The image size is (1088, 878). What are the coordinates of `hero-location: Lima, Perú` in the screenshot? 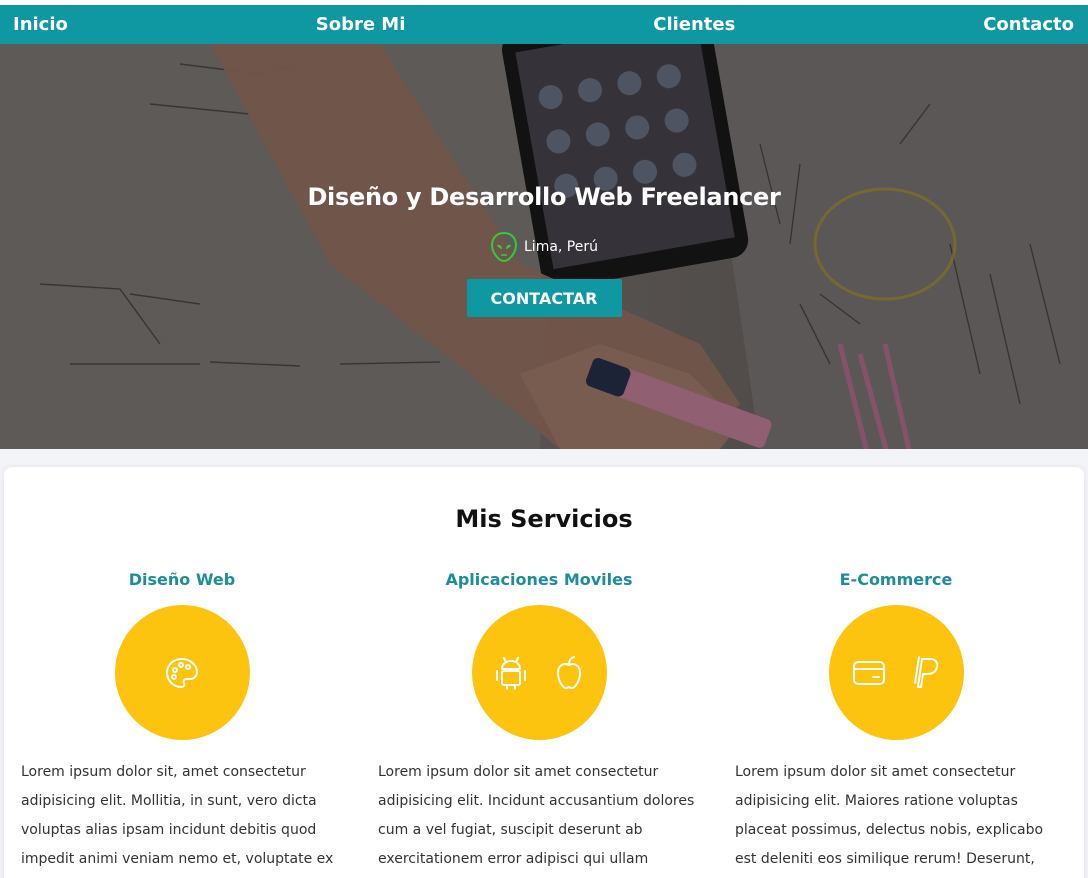 It's located at (544, 247).